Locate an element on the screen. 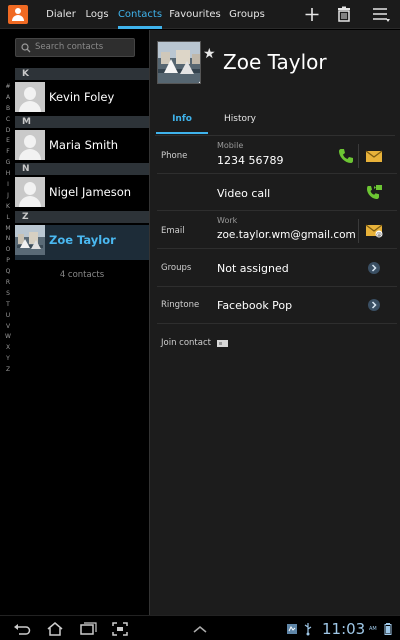 This screenshot has width=400, height=640. ringtone-label: Ringtone is located at coordinates (180, 305).